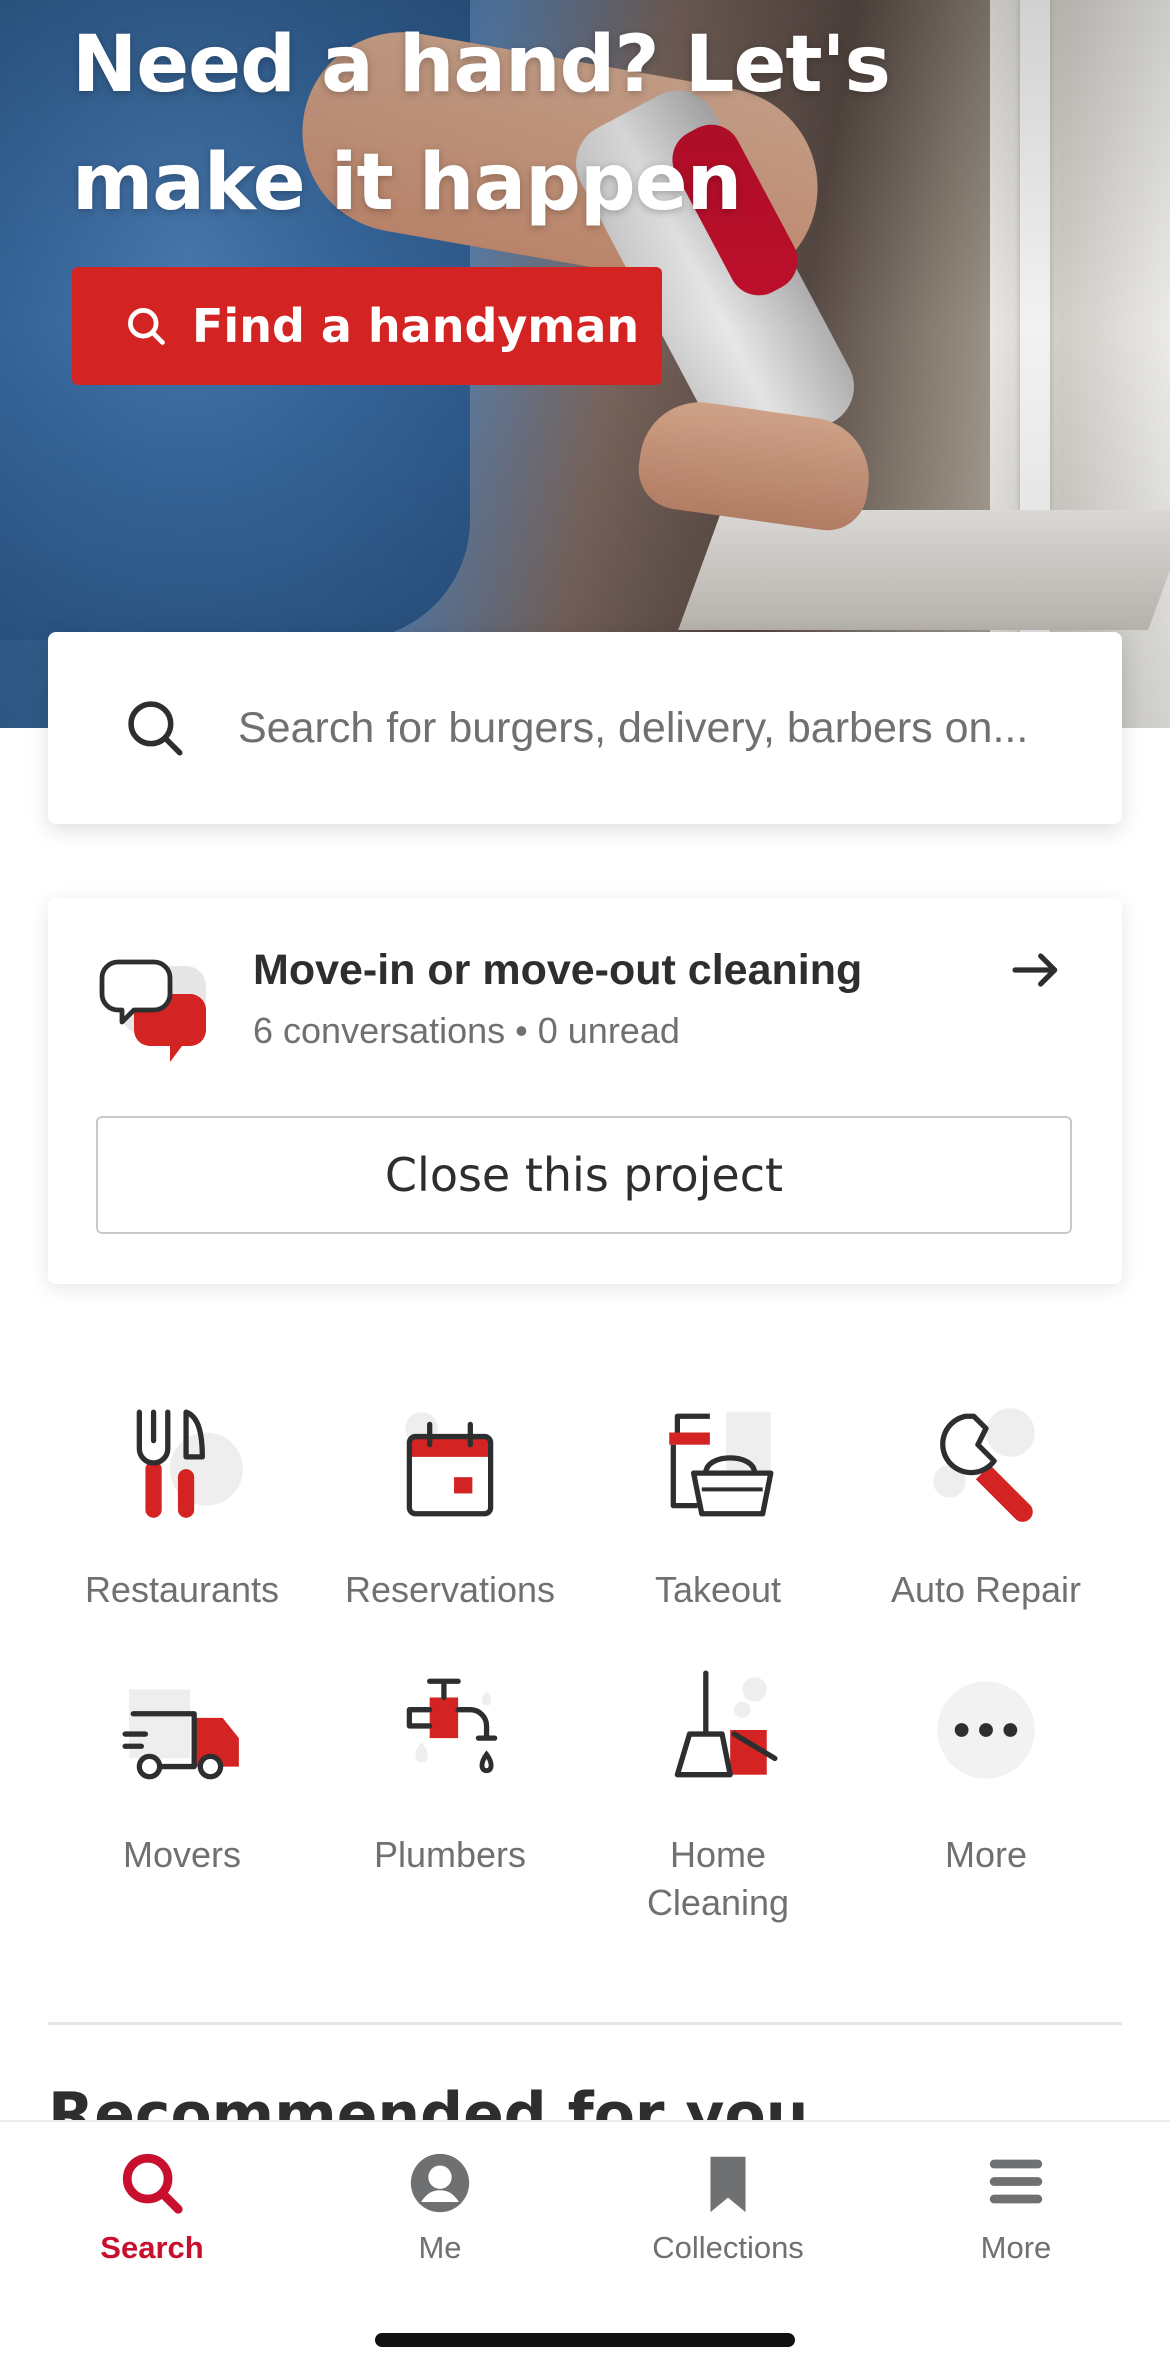 Image resolution: width=1170 pixels, height=2374 pixels. What do you see at coordinates (648, 728) in the screenshot?
I see `search-input` at bounding box center [648, 728].